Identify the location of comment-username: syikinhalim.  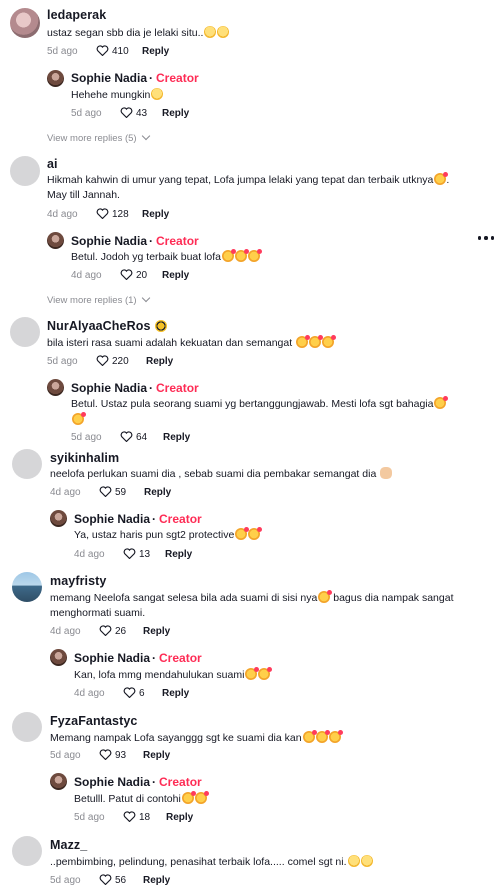
(84, 458).